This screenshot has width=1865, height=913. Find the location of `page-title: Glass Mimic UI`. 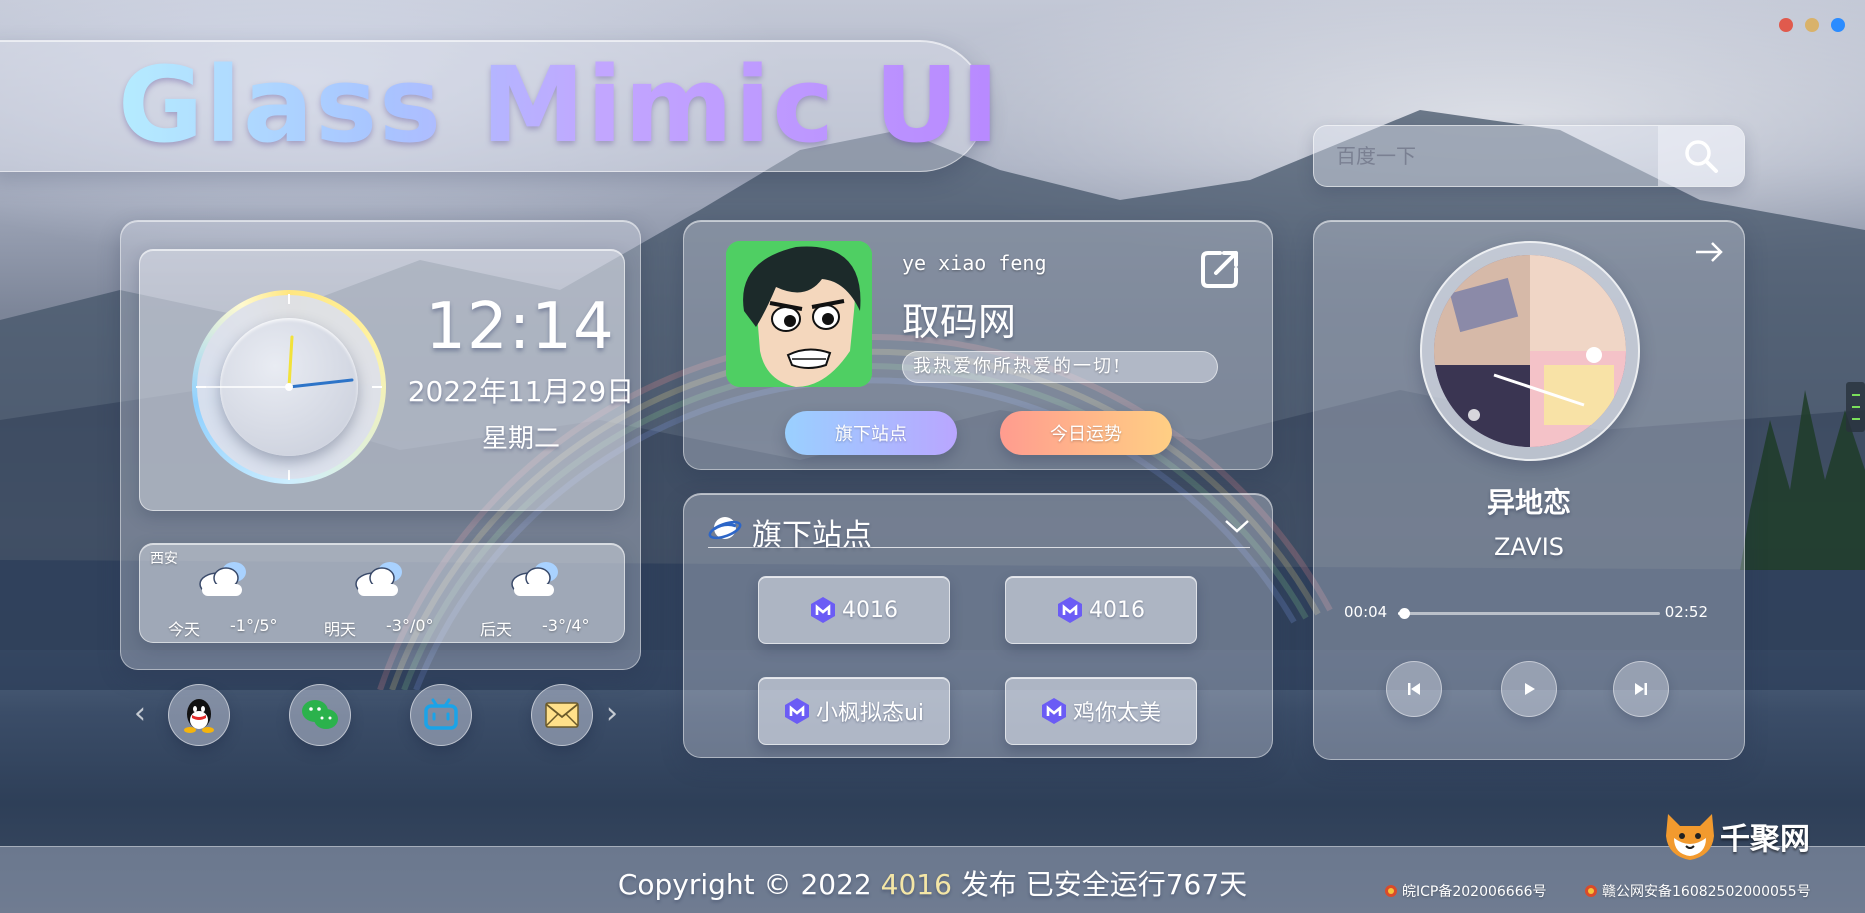

page-title: Glass Mimic UI is located at coordinates (560, 105).